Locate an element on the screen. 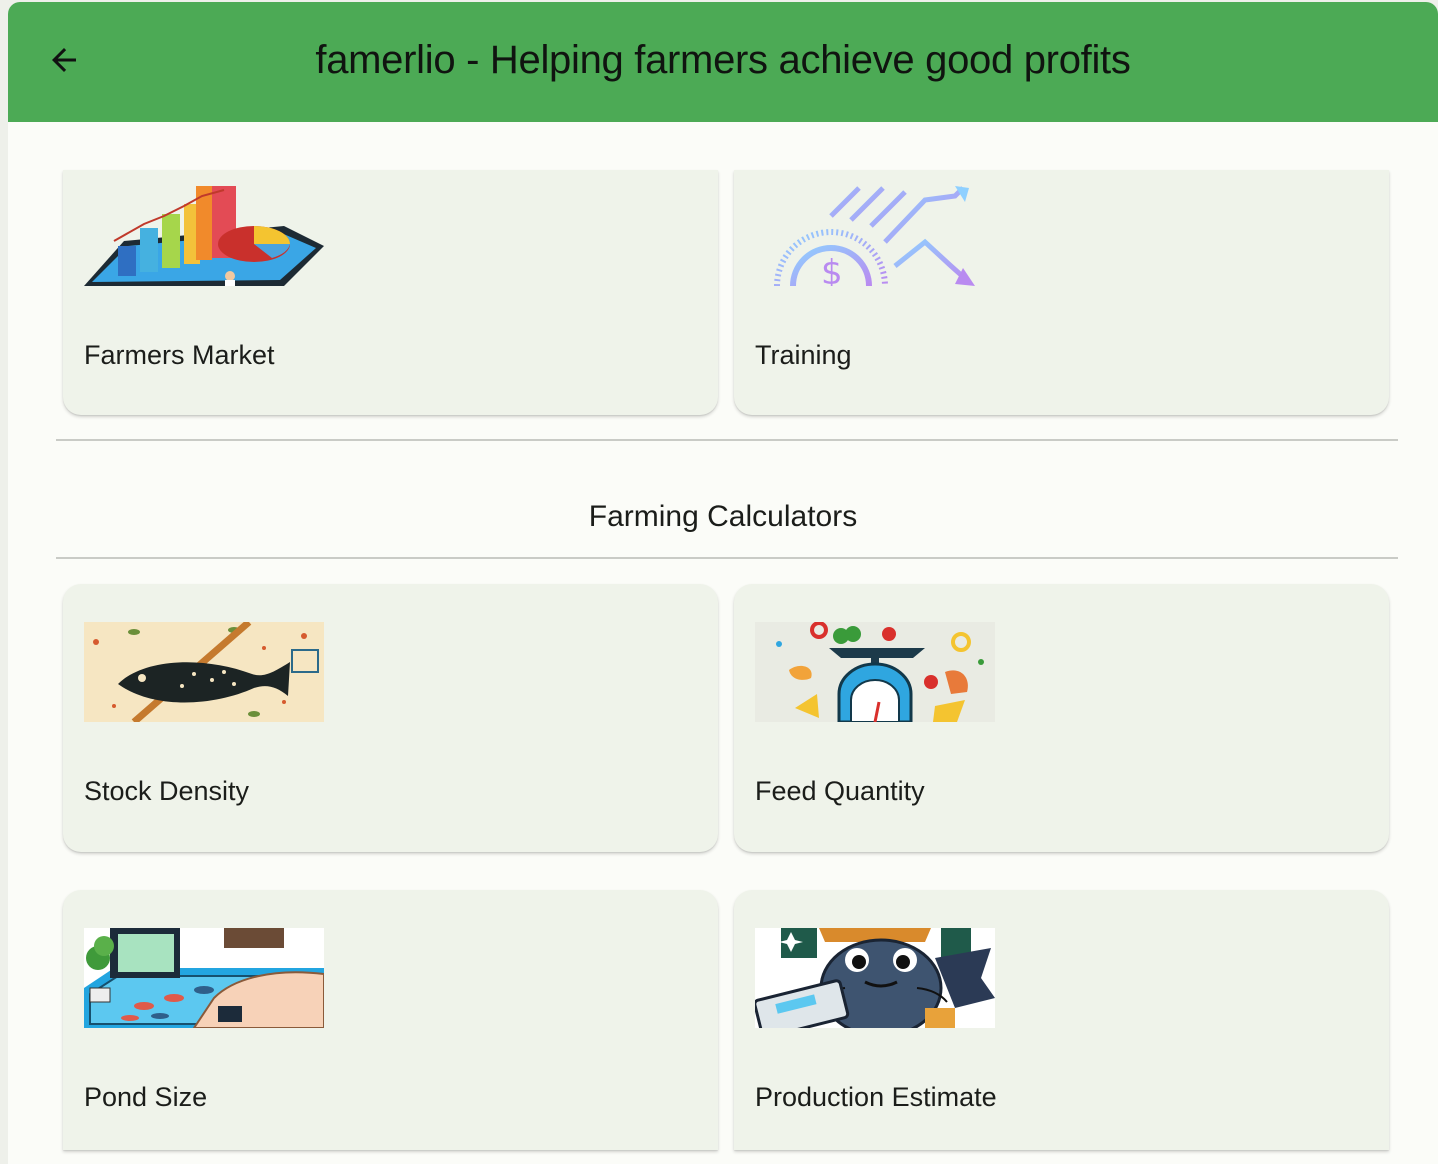 This screenshot has width=1438, height=1164. feed-quantity-card: Feed Quantity is located at coordinates (1061, 718).